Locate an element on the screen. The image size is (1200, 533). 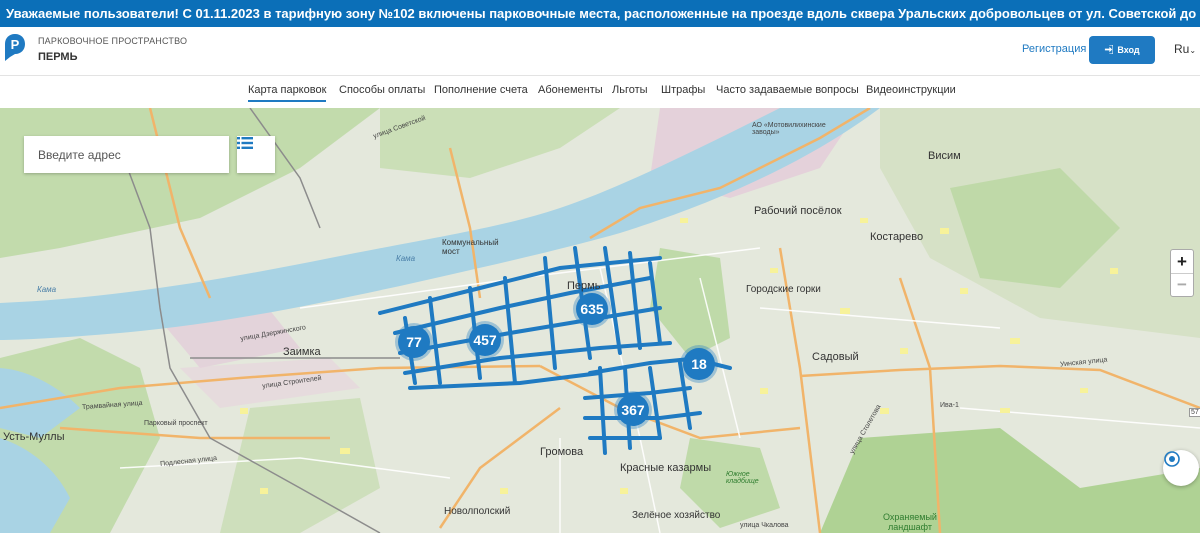
map-label-kostarevo: Костарево is located at coordinates (897, 237).